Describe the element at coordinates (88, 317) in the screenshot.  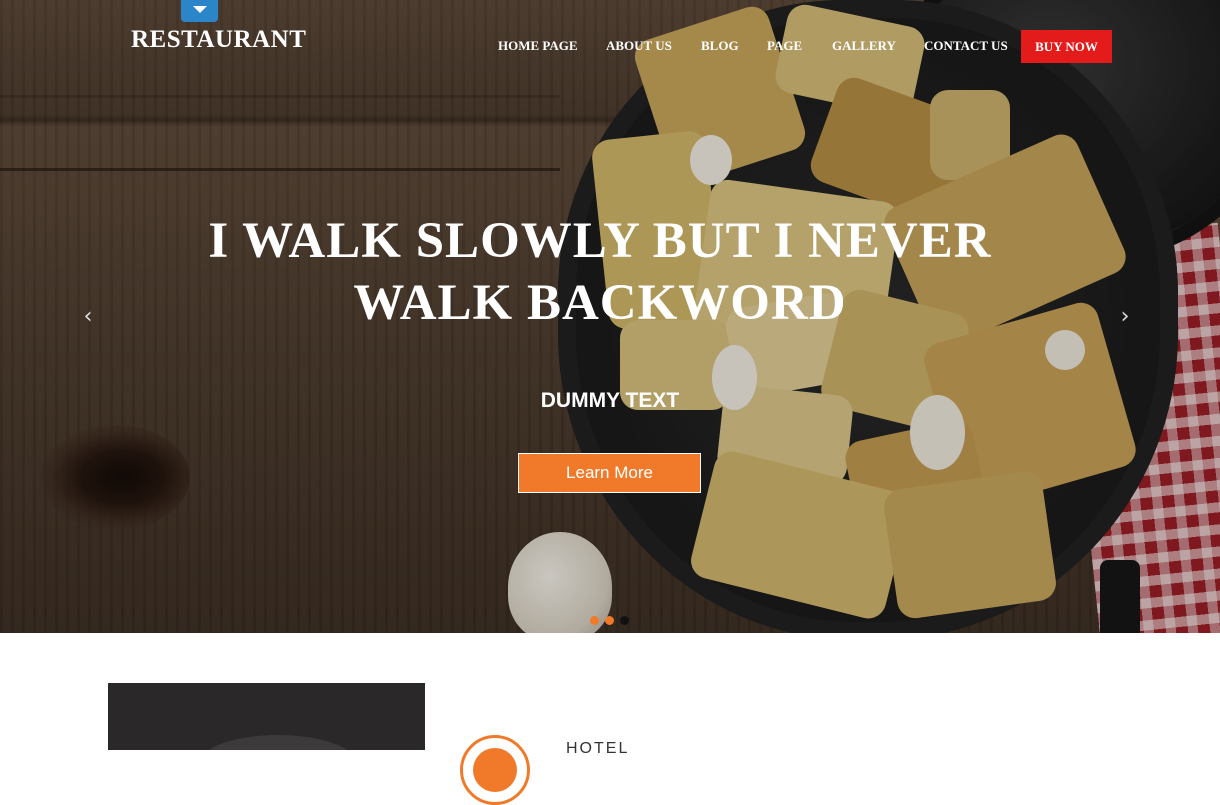
I see `chevron-left-icon: ‹` at that location.